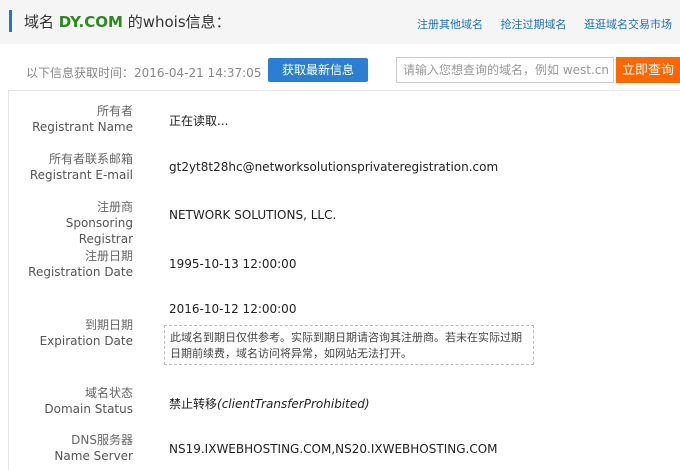 The image size is (680, 470). Describe the element at coordinates (90, 159) in the screenshot. I see `email-label-cn: 所有者联系邮箱` at that location.